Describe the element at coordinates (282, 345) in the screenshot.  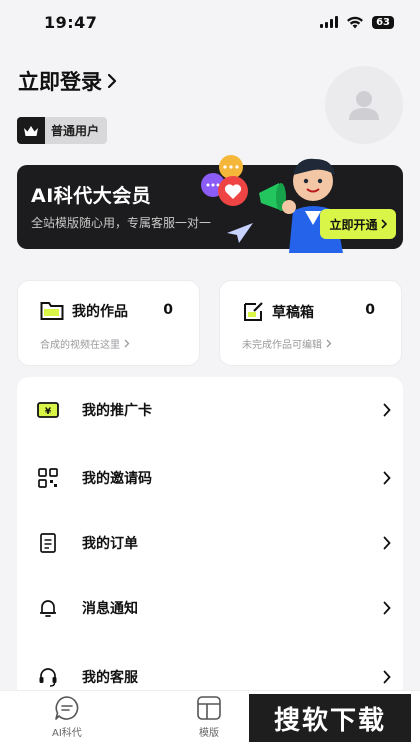
I see `drafts-subtitle: 未完成作品可编辑` at that location.